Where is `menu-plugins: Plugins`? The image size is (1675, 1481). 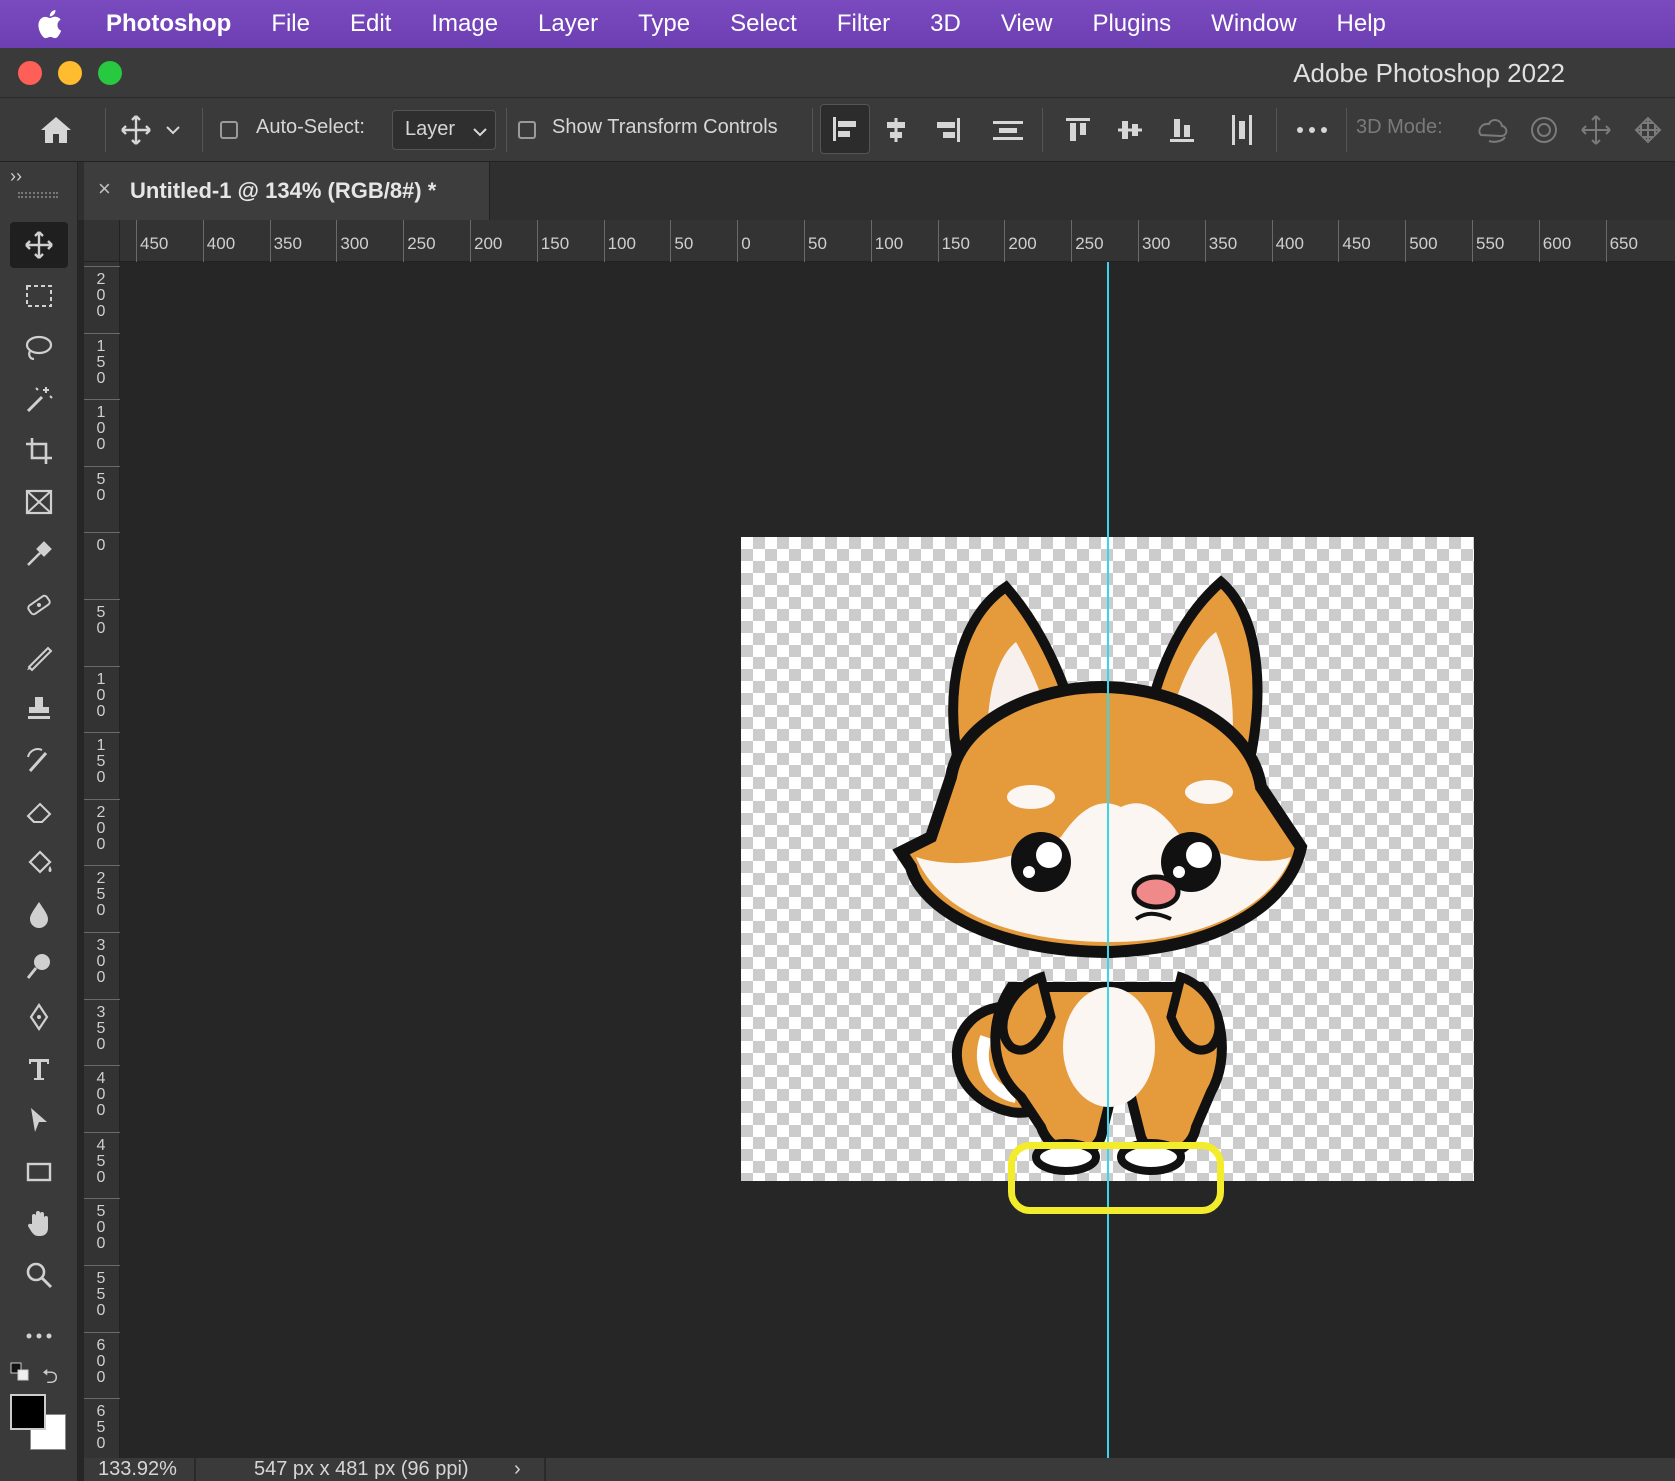 menu-plugins: Plugins is located at coordinates (1131, 24).